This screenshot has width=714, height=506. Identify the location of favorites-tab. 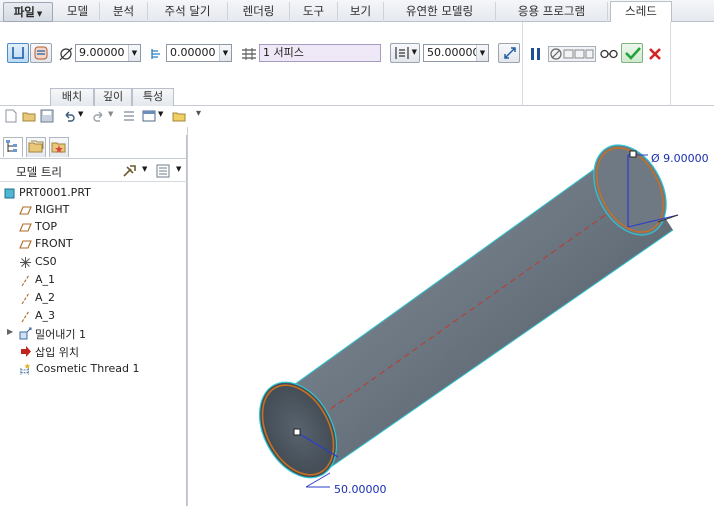
(59, 147).